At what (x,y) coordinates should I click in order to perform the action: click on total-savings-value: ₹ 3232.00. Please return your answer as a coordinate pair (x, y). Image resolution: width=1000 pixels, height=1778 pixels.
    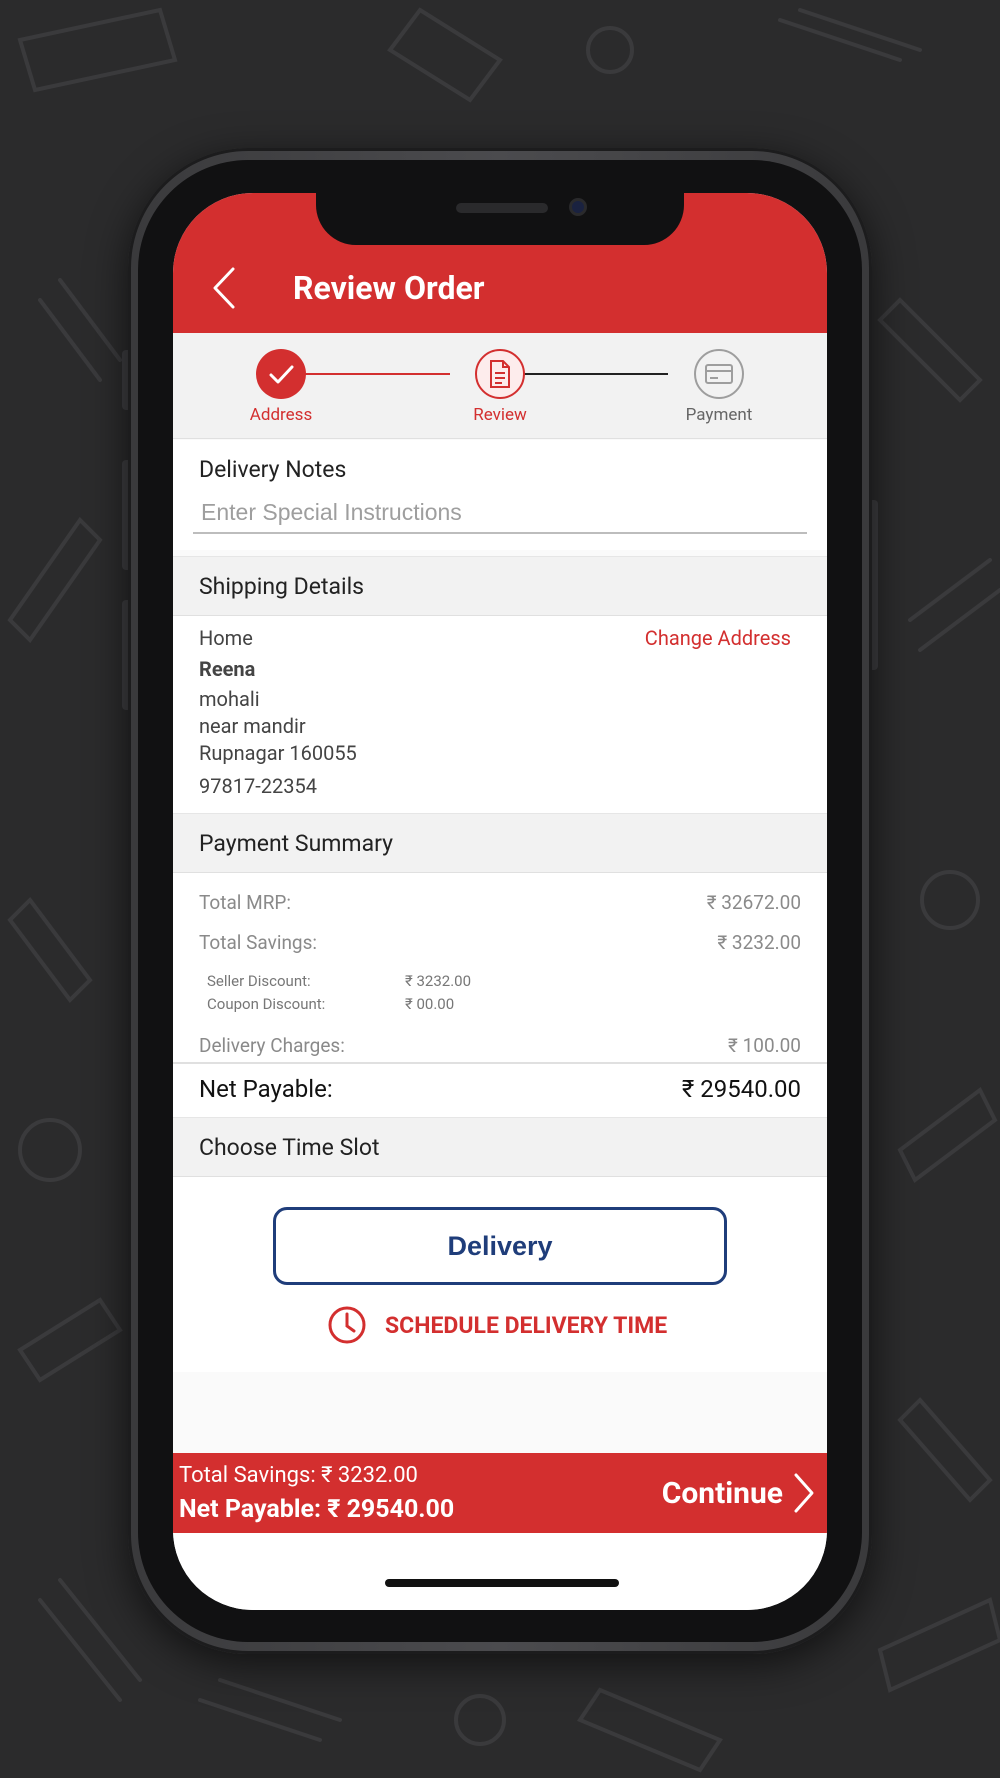
    Looking at the image, I should click on (759, 942).